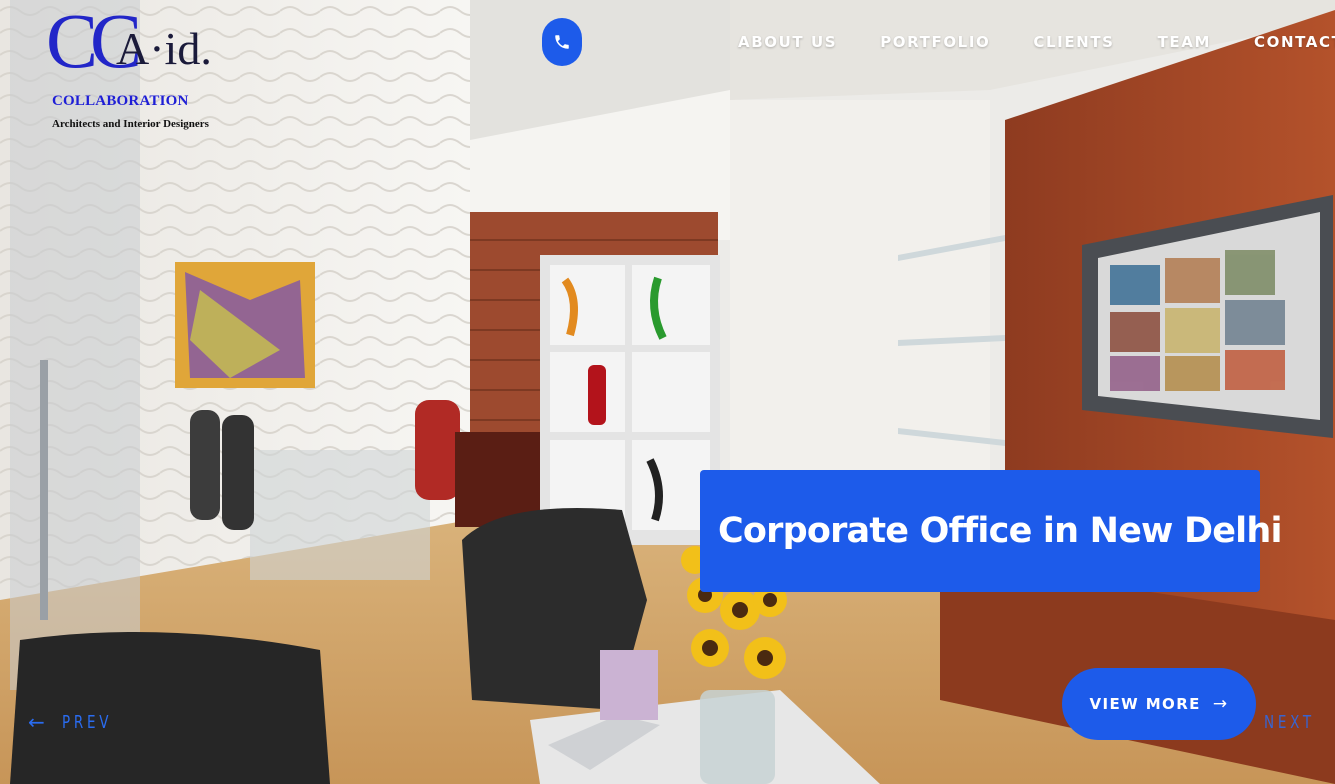 The width and height of the screenshot is (1335, 784). I want to click on view-more-button: VIEW MORE →, so click(1159, 704).